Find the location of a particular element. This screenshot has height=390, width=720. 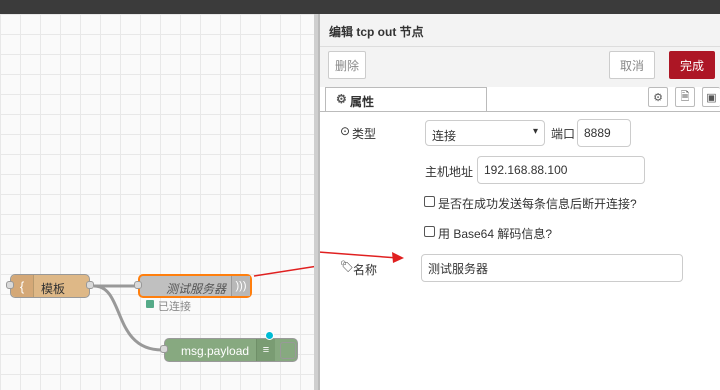

type-icon: ⊙ is located at coordinates (345, 131).